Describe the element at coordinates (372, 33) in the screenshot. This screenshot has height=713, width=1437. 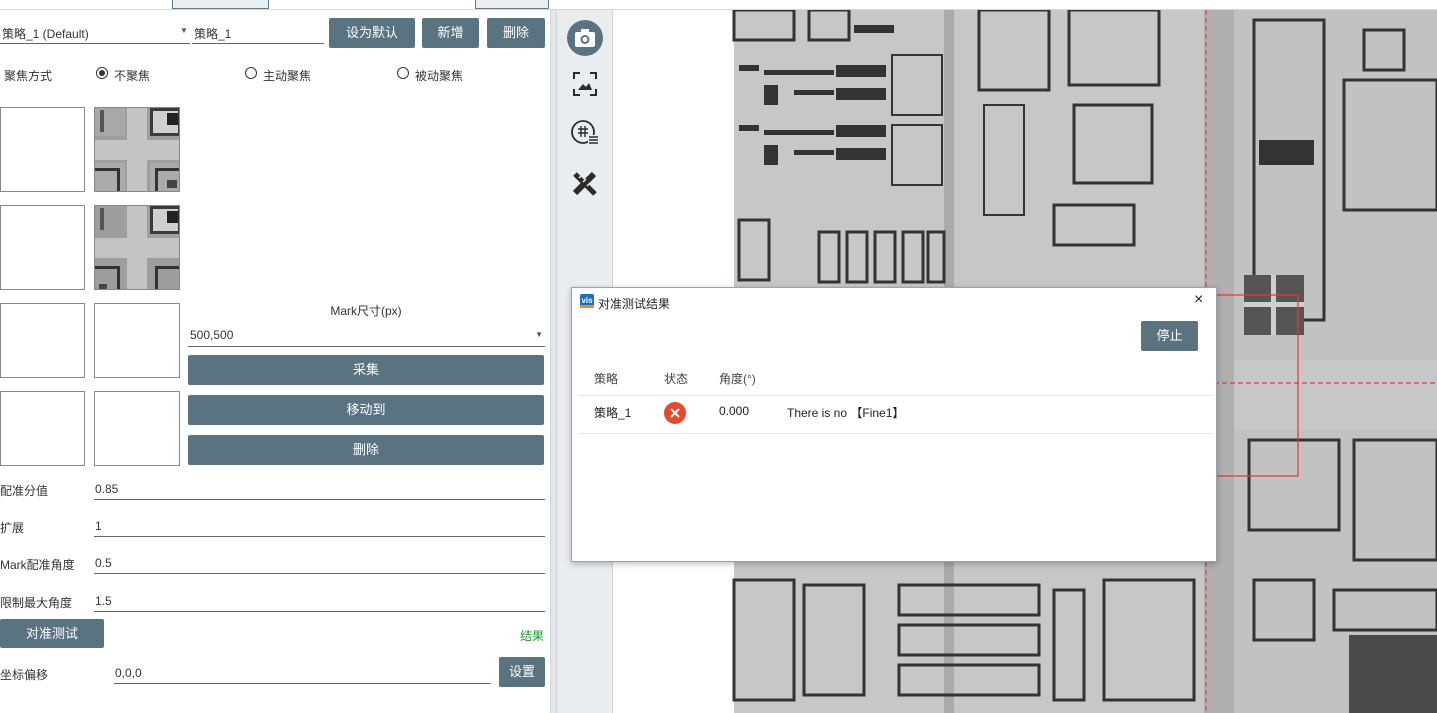
I see `set-default-button: 设为默认` at that location.